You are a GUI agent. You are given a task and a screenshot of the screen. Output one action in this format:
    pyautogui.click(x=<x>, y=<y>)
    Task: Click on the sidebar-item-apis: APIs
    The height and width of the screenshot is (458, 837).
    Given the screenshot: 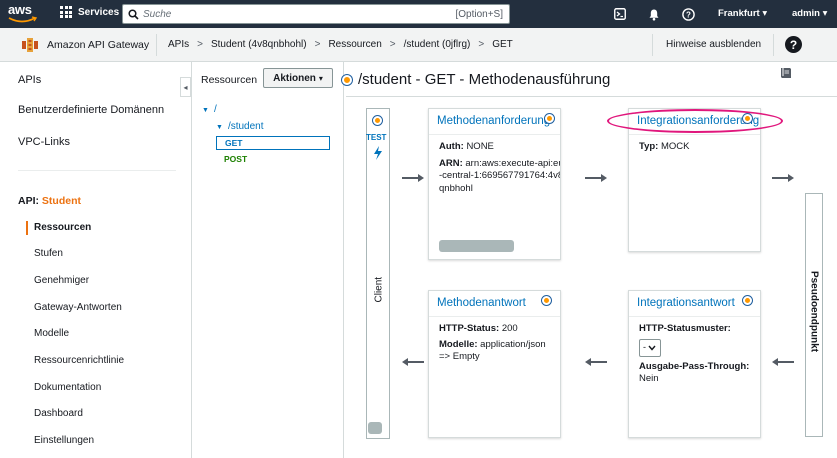 What is the action you would take?
    pyautogui.click(x=97, y=80)
    